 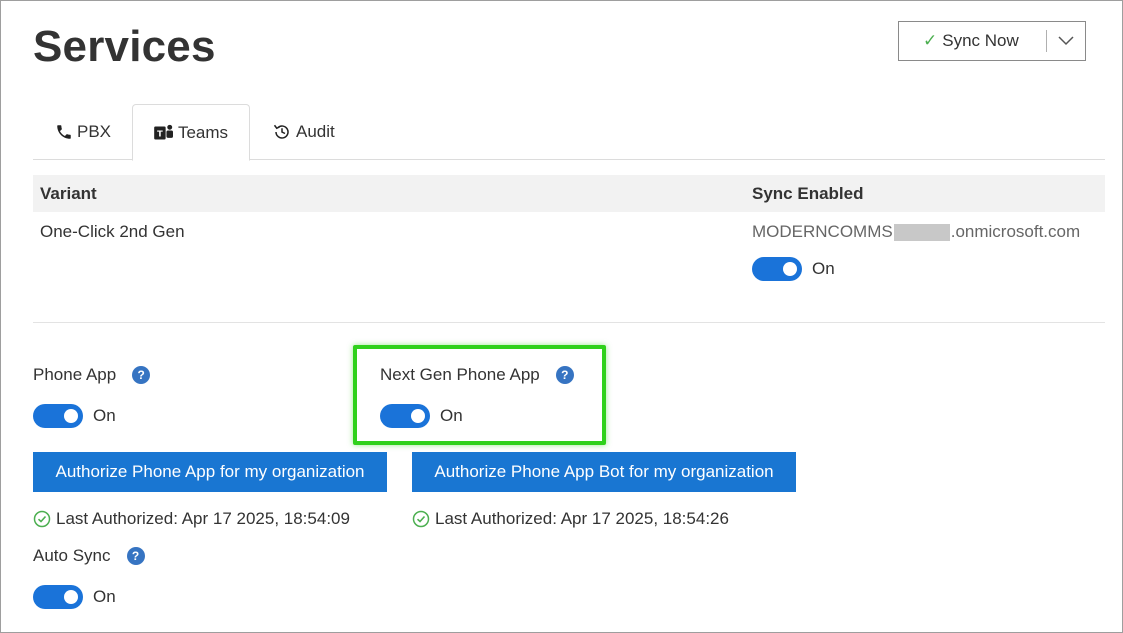 I want to click on next-gen-phone-app-toggle, so click(x=405, y=416).